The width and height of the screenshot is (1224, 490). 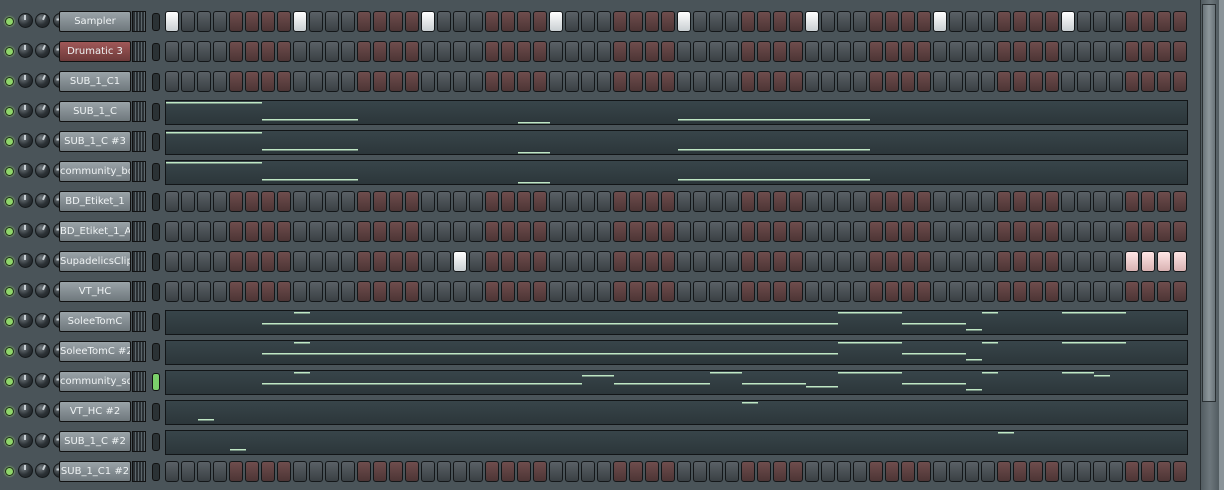 What do you see at coordinates (95, 471) in the screenshot?
I see `channel-name-button: SUB_1_C1 #2` at bounding box center [95, 471].